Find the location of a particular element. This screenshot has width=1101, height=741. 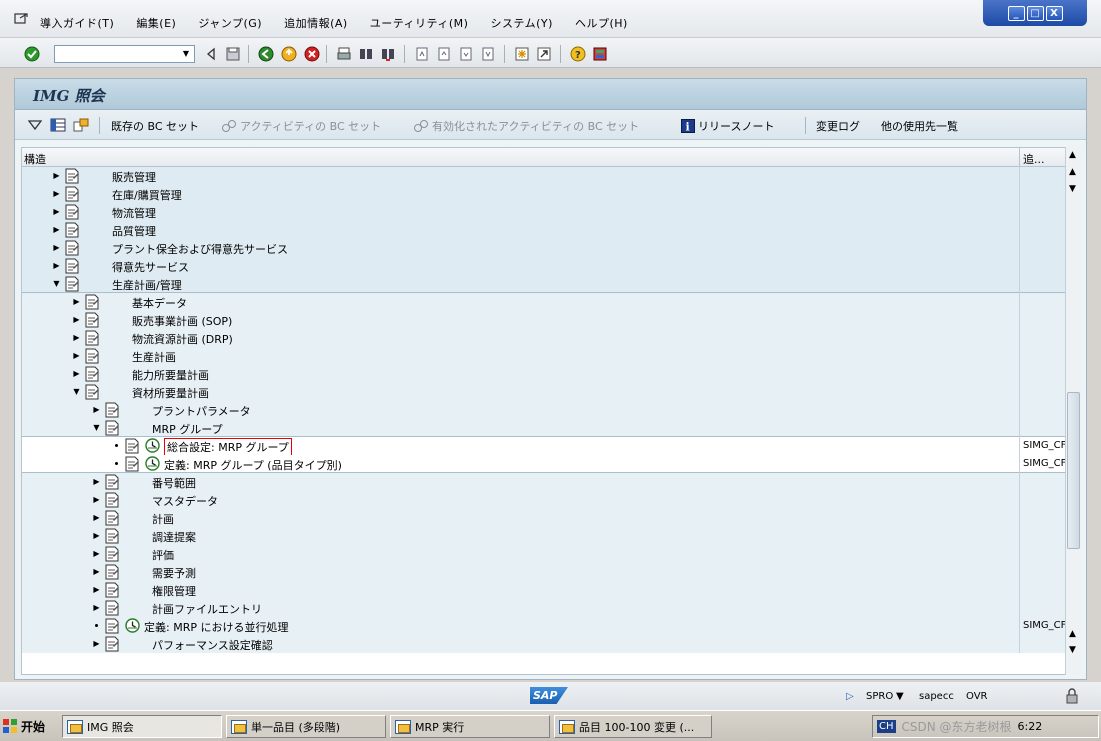

tree-node: 定義: MRP グループ (品目タイプ別) SIMG_CF is located at coordinates (544, 464).